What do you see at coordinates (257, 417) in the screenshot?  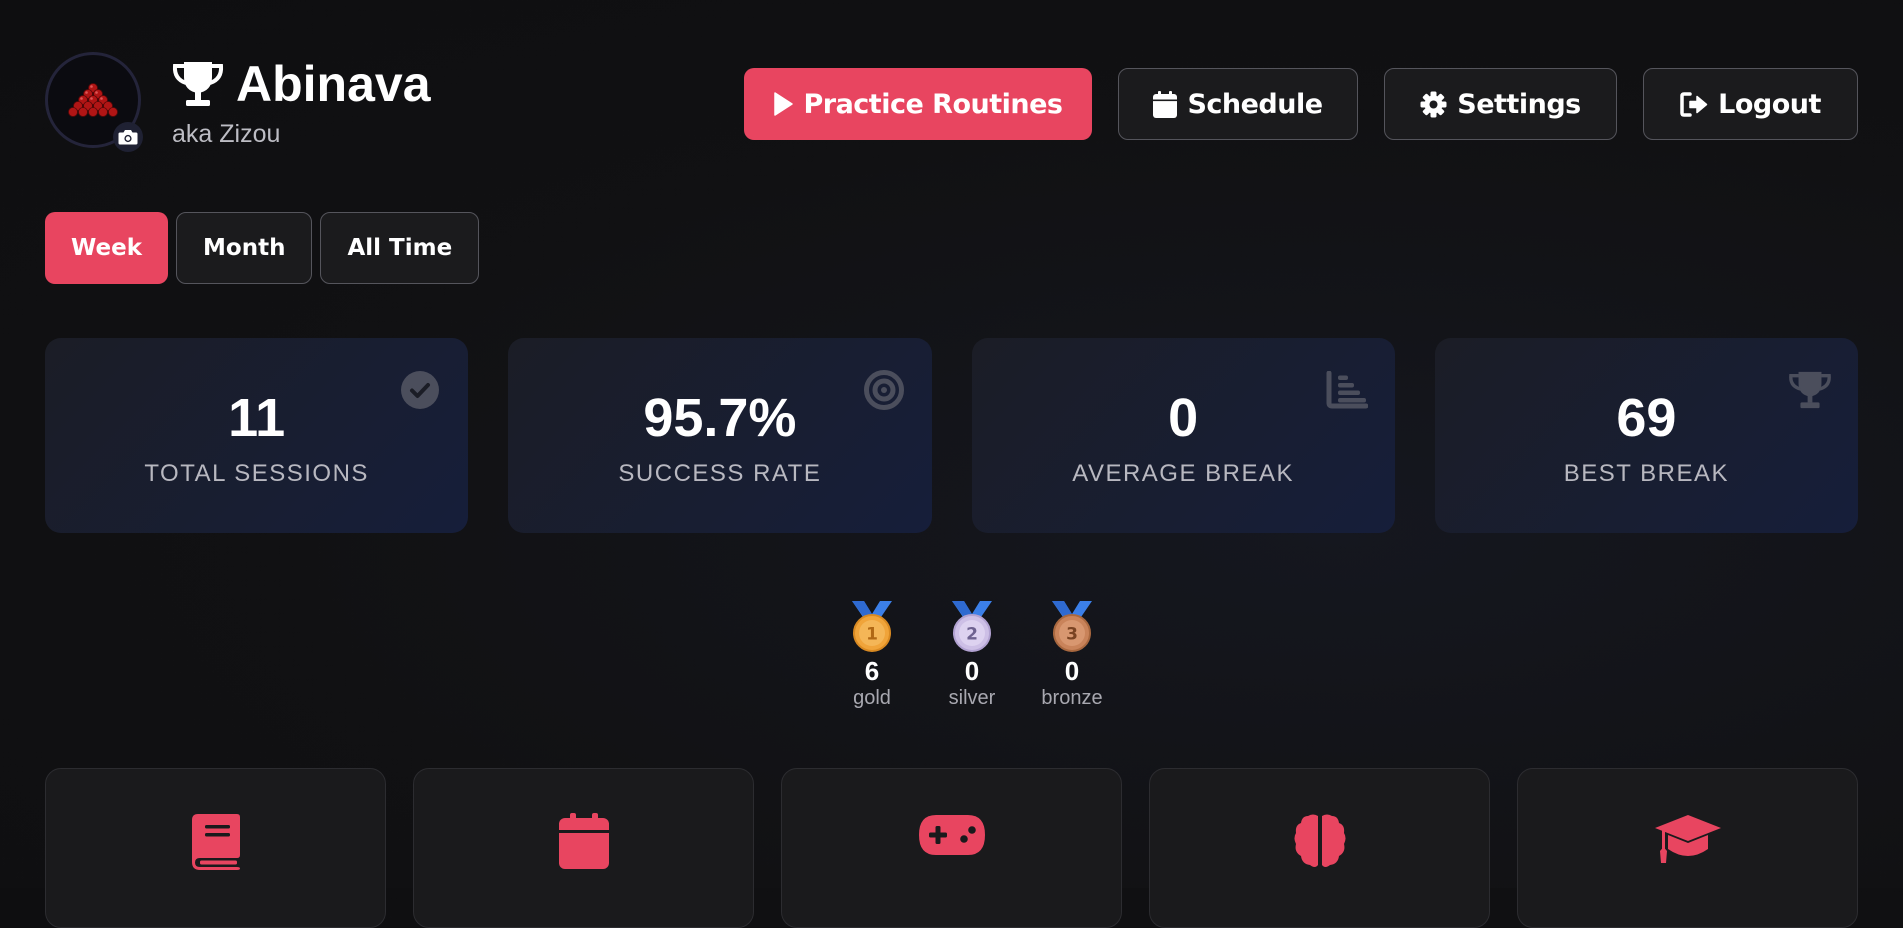 I see `stat-value: 11` at bounding box center [257, 417].